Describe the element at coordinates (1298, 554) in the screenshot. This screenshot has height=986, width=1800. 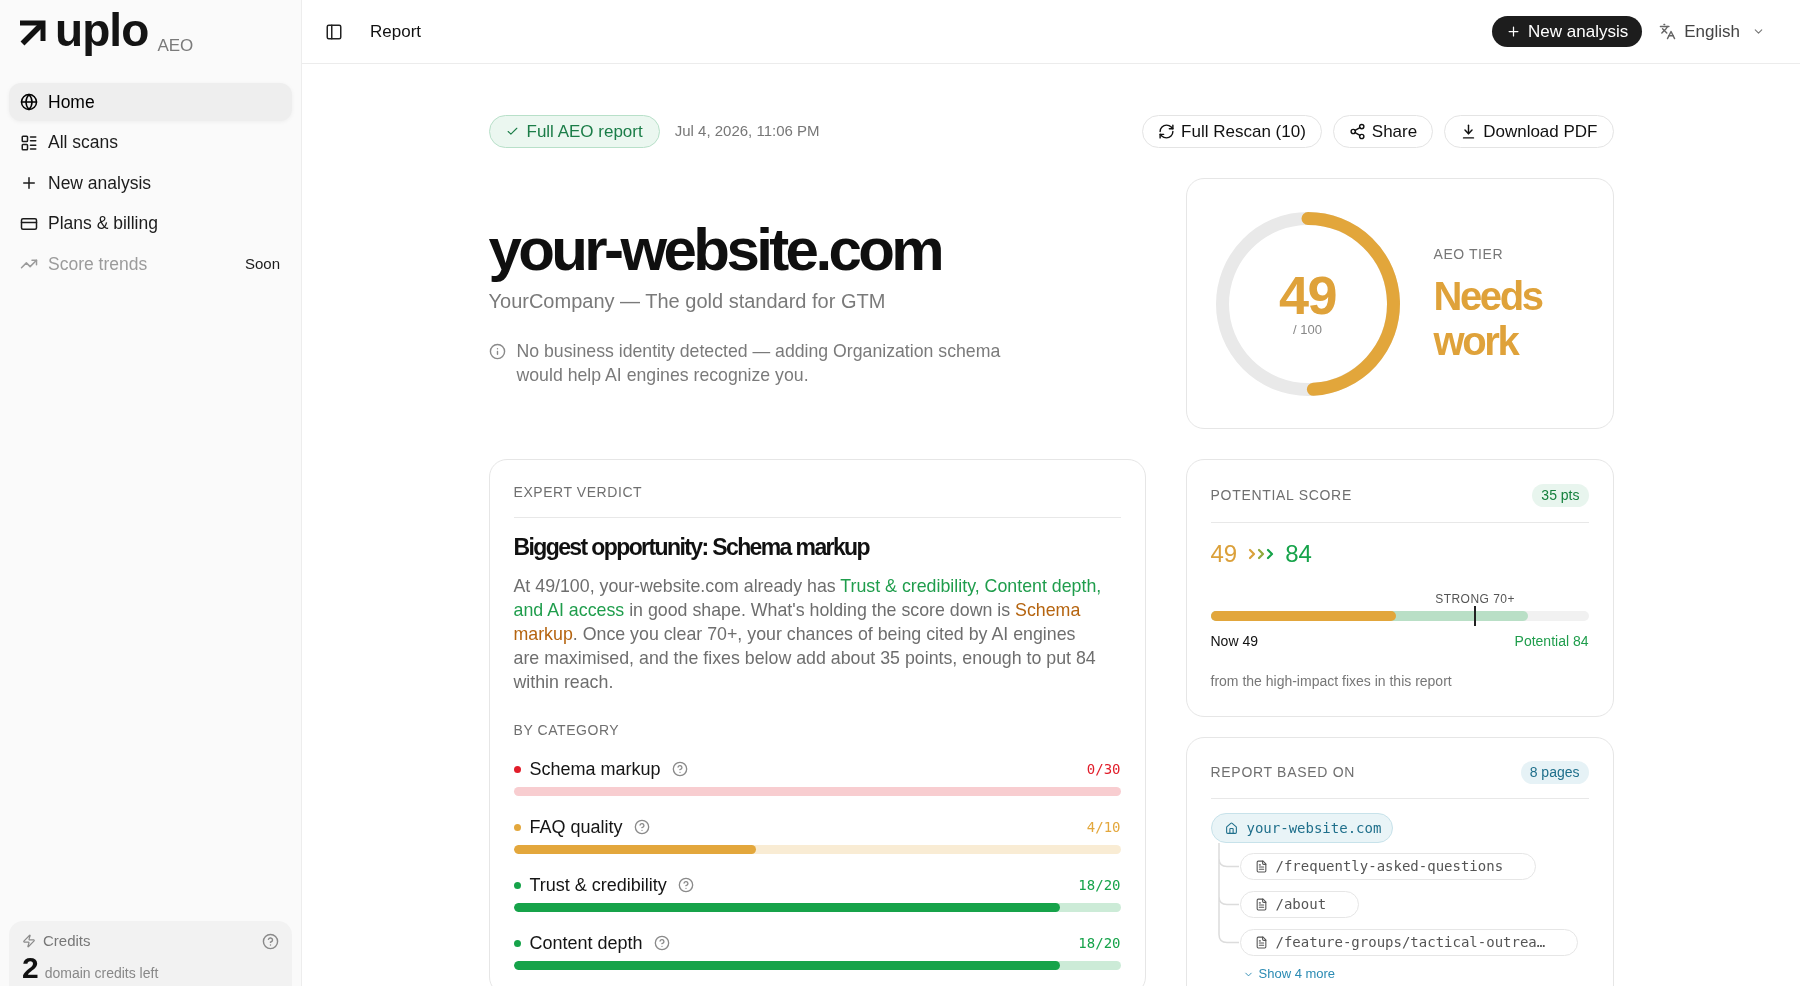
I see `potential-score: 84` at that location.